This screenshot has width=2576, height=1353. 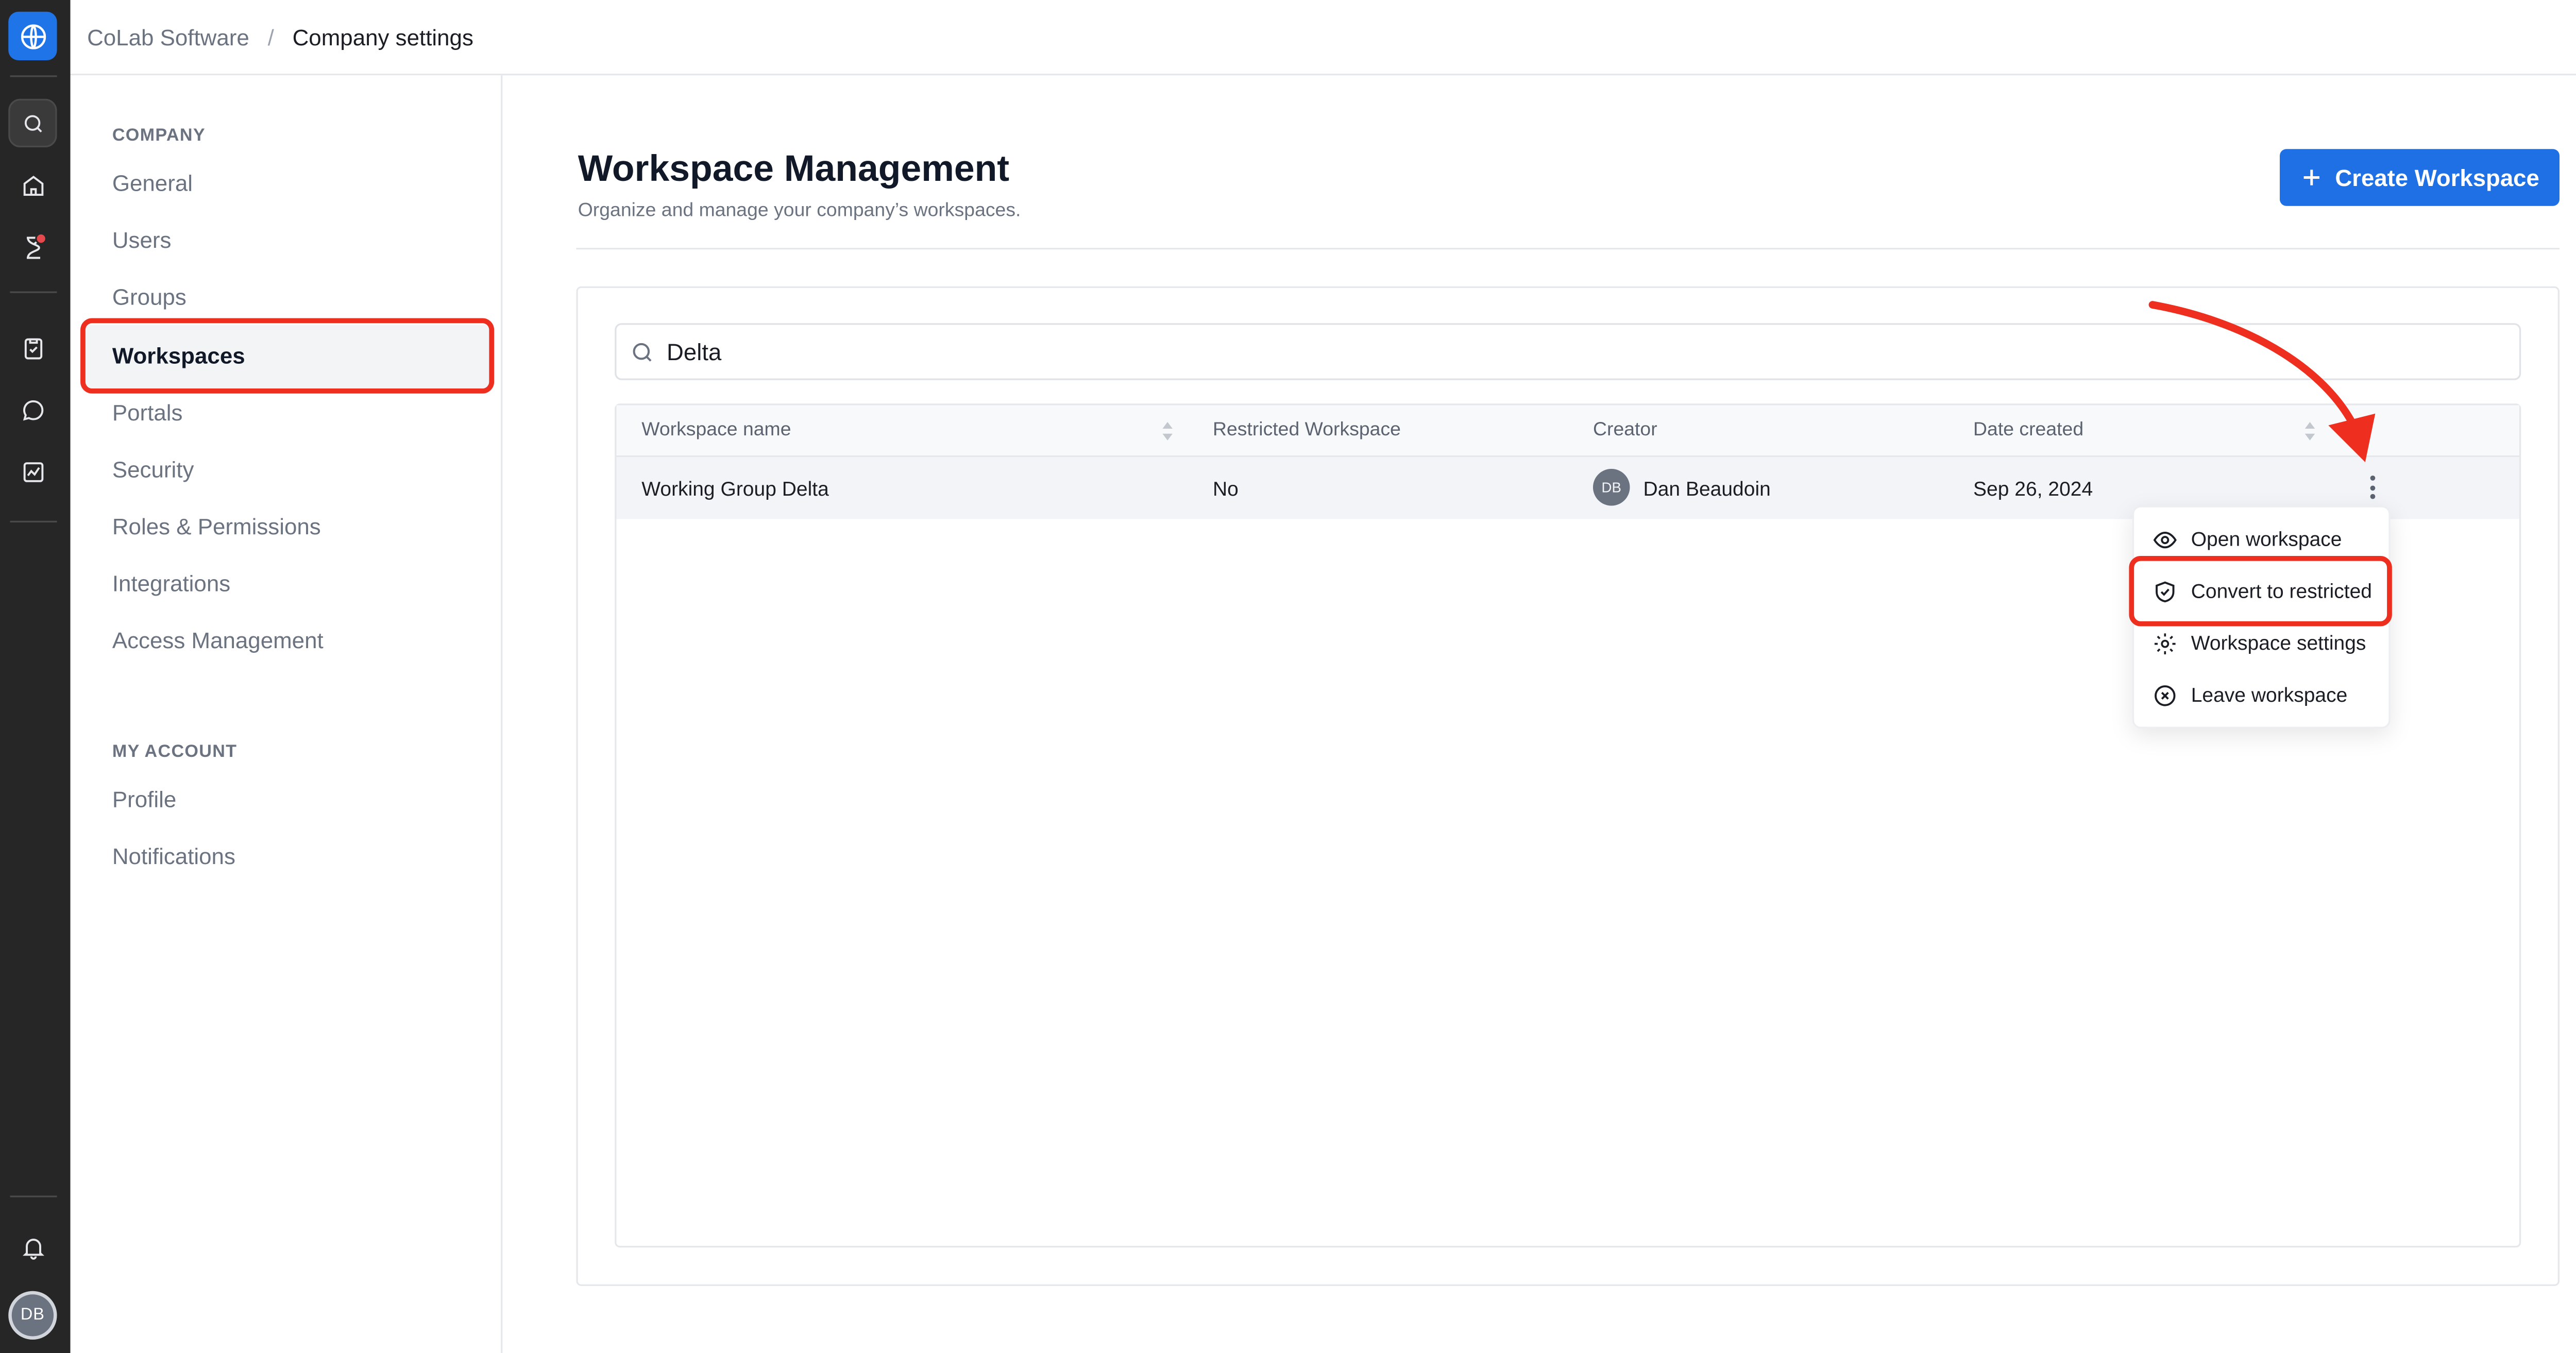 What do you see at coordinates (2033, 489) in the screenshot?
I see `cell-date-created: Sep 26, 2024` at bounding box center [2033, 489].